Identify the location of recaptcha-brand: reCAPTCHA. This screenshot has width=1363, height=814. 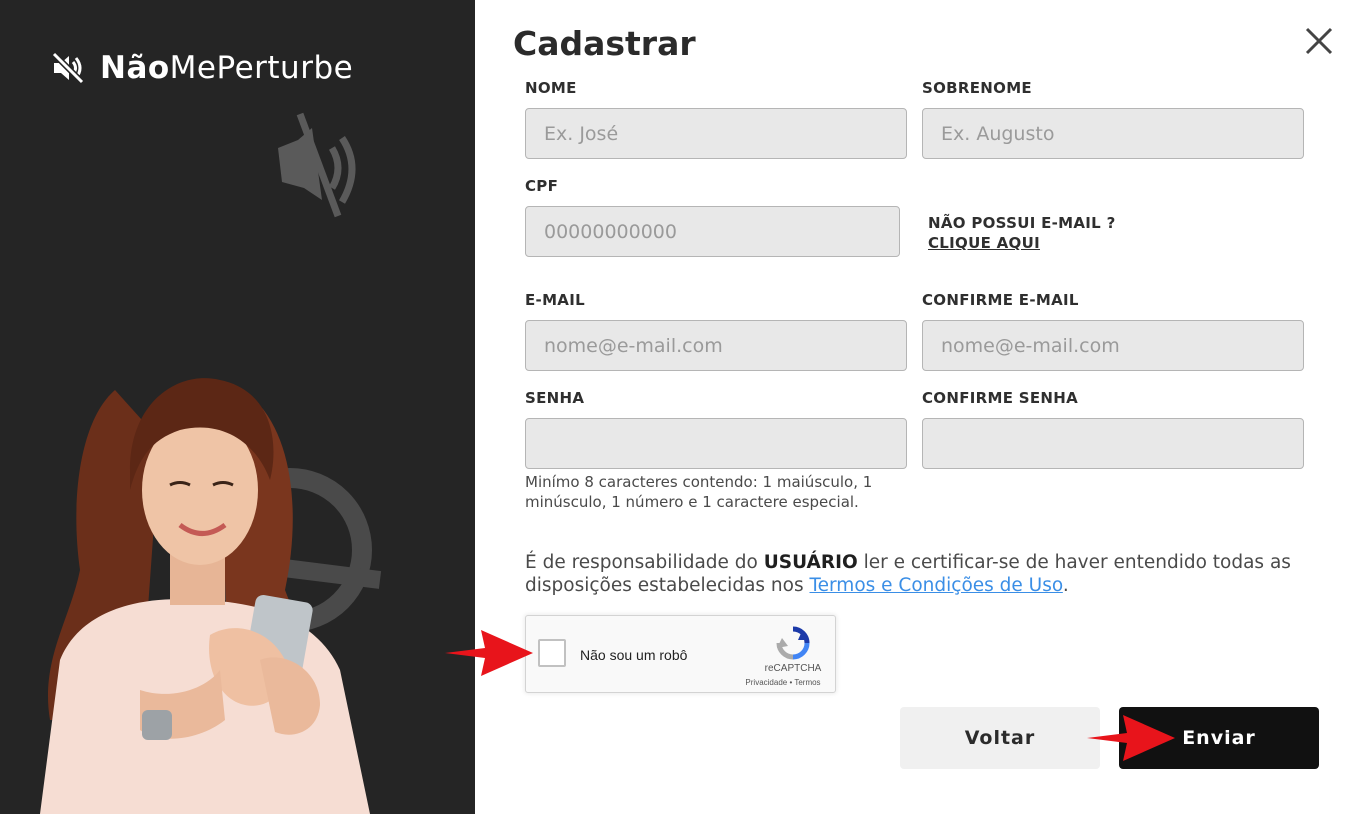
(793, 668).